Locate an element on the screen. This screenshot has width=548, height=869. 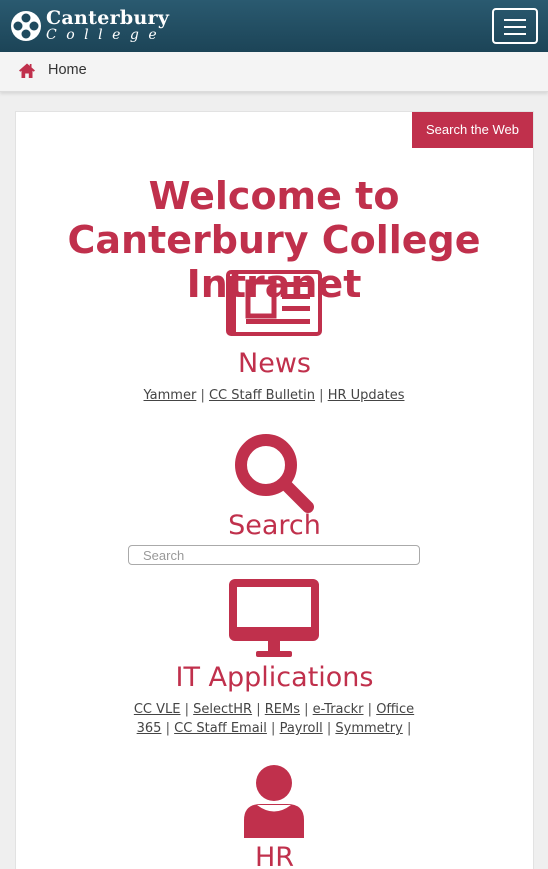
monitor-icon is located at coordinates (274, 618).